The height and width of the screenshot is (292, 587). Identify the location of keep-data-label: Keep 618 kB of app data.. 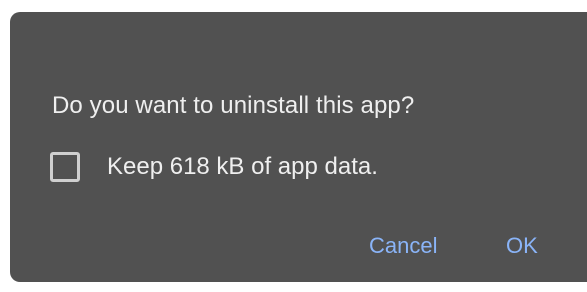
(242, 167).